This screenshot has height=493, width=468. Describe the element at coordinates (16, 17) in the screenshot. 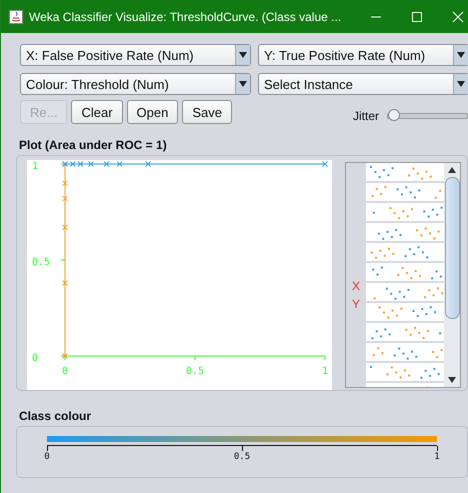

I see `app-icon` at that location.